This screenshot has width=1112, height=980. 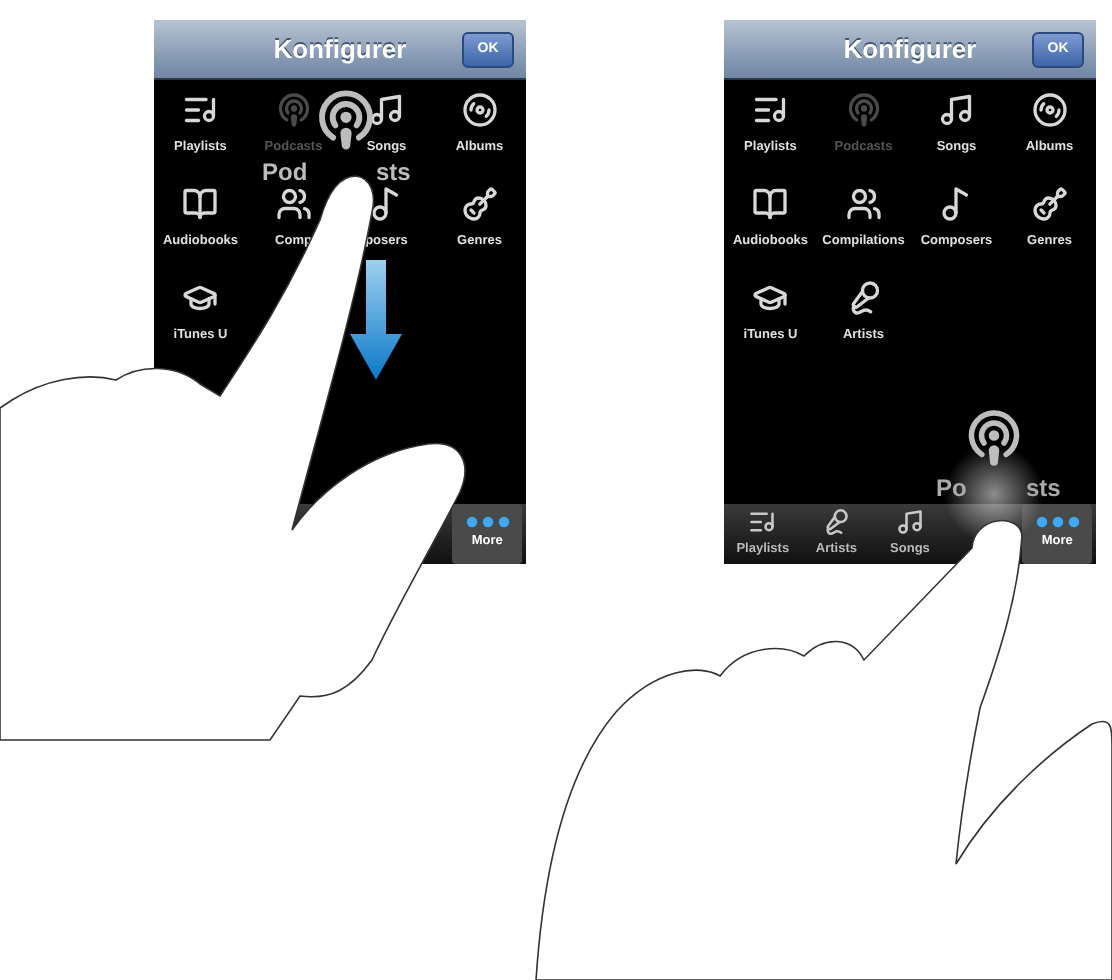 I want to click on dragged-label: Pod, so click(x=285, y=172).